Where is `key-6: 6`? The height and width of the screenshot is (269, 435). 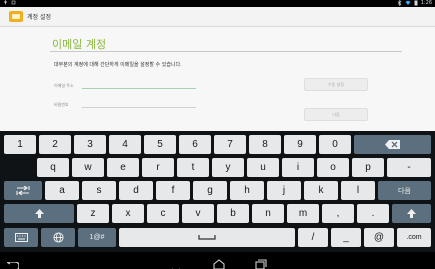 key-6: 6 is located at coordinates (195, 144).